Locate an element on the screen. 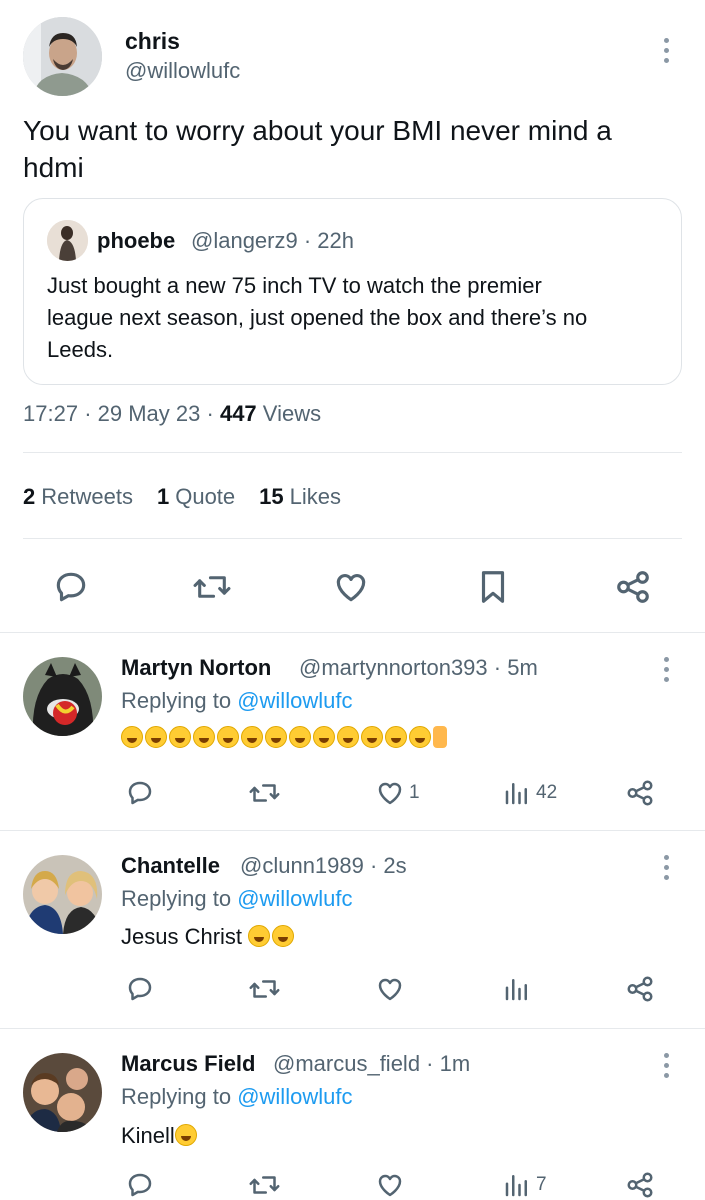 The image size is (705, 1200). author-name: chris is located at coordinates (152, 41).